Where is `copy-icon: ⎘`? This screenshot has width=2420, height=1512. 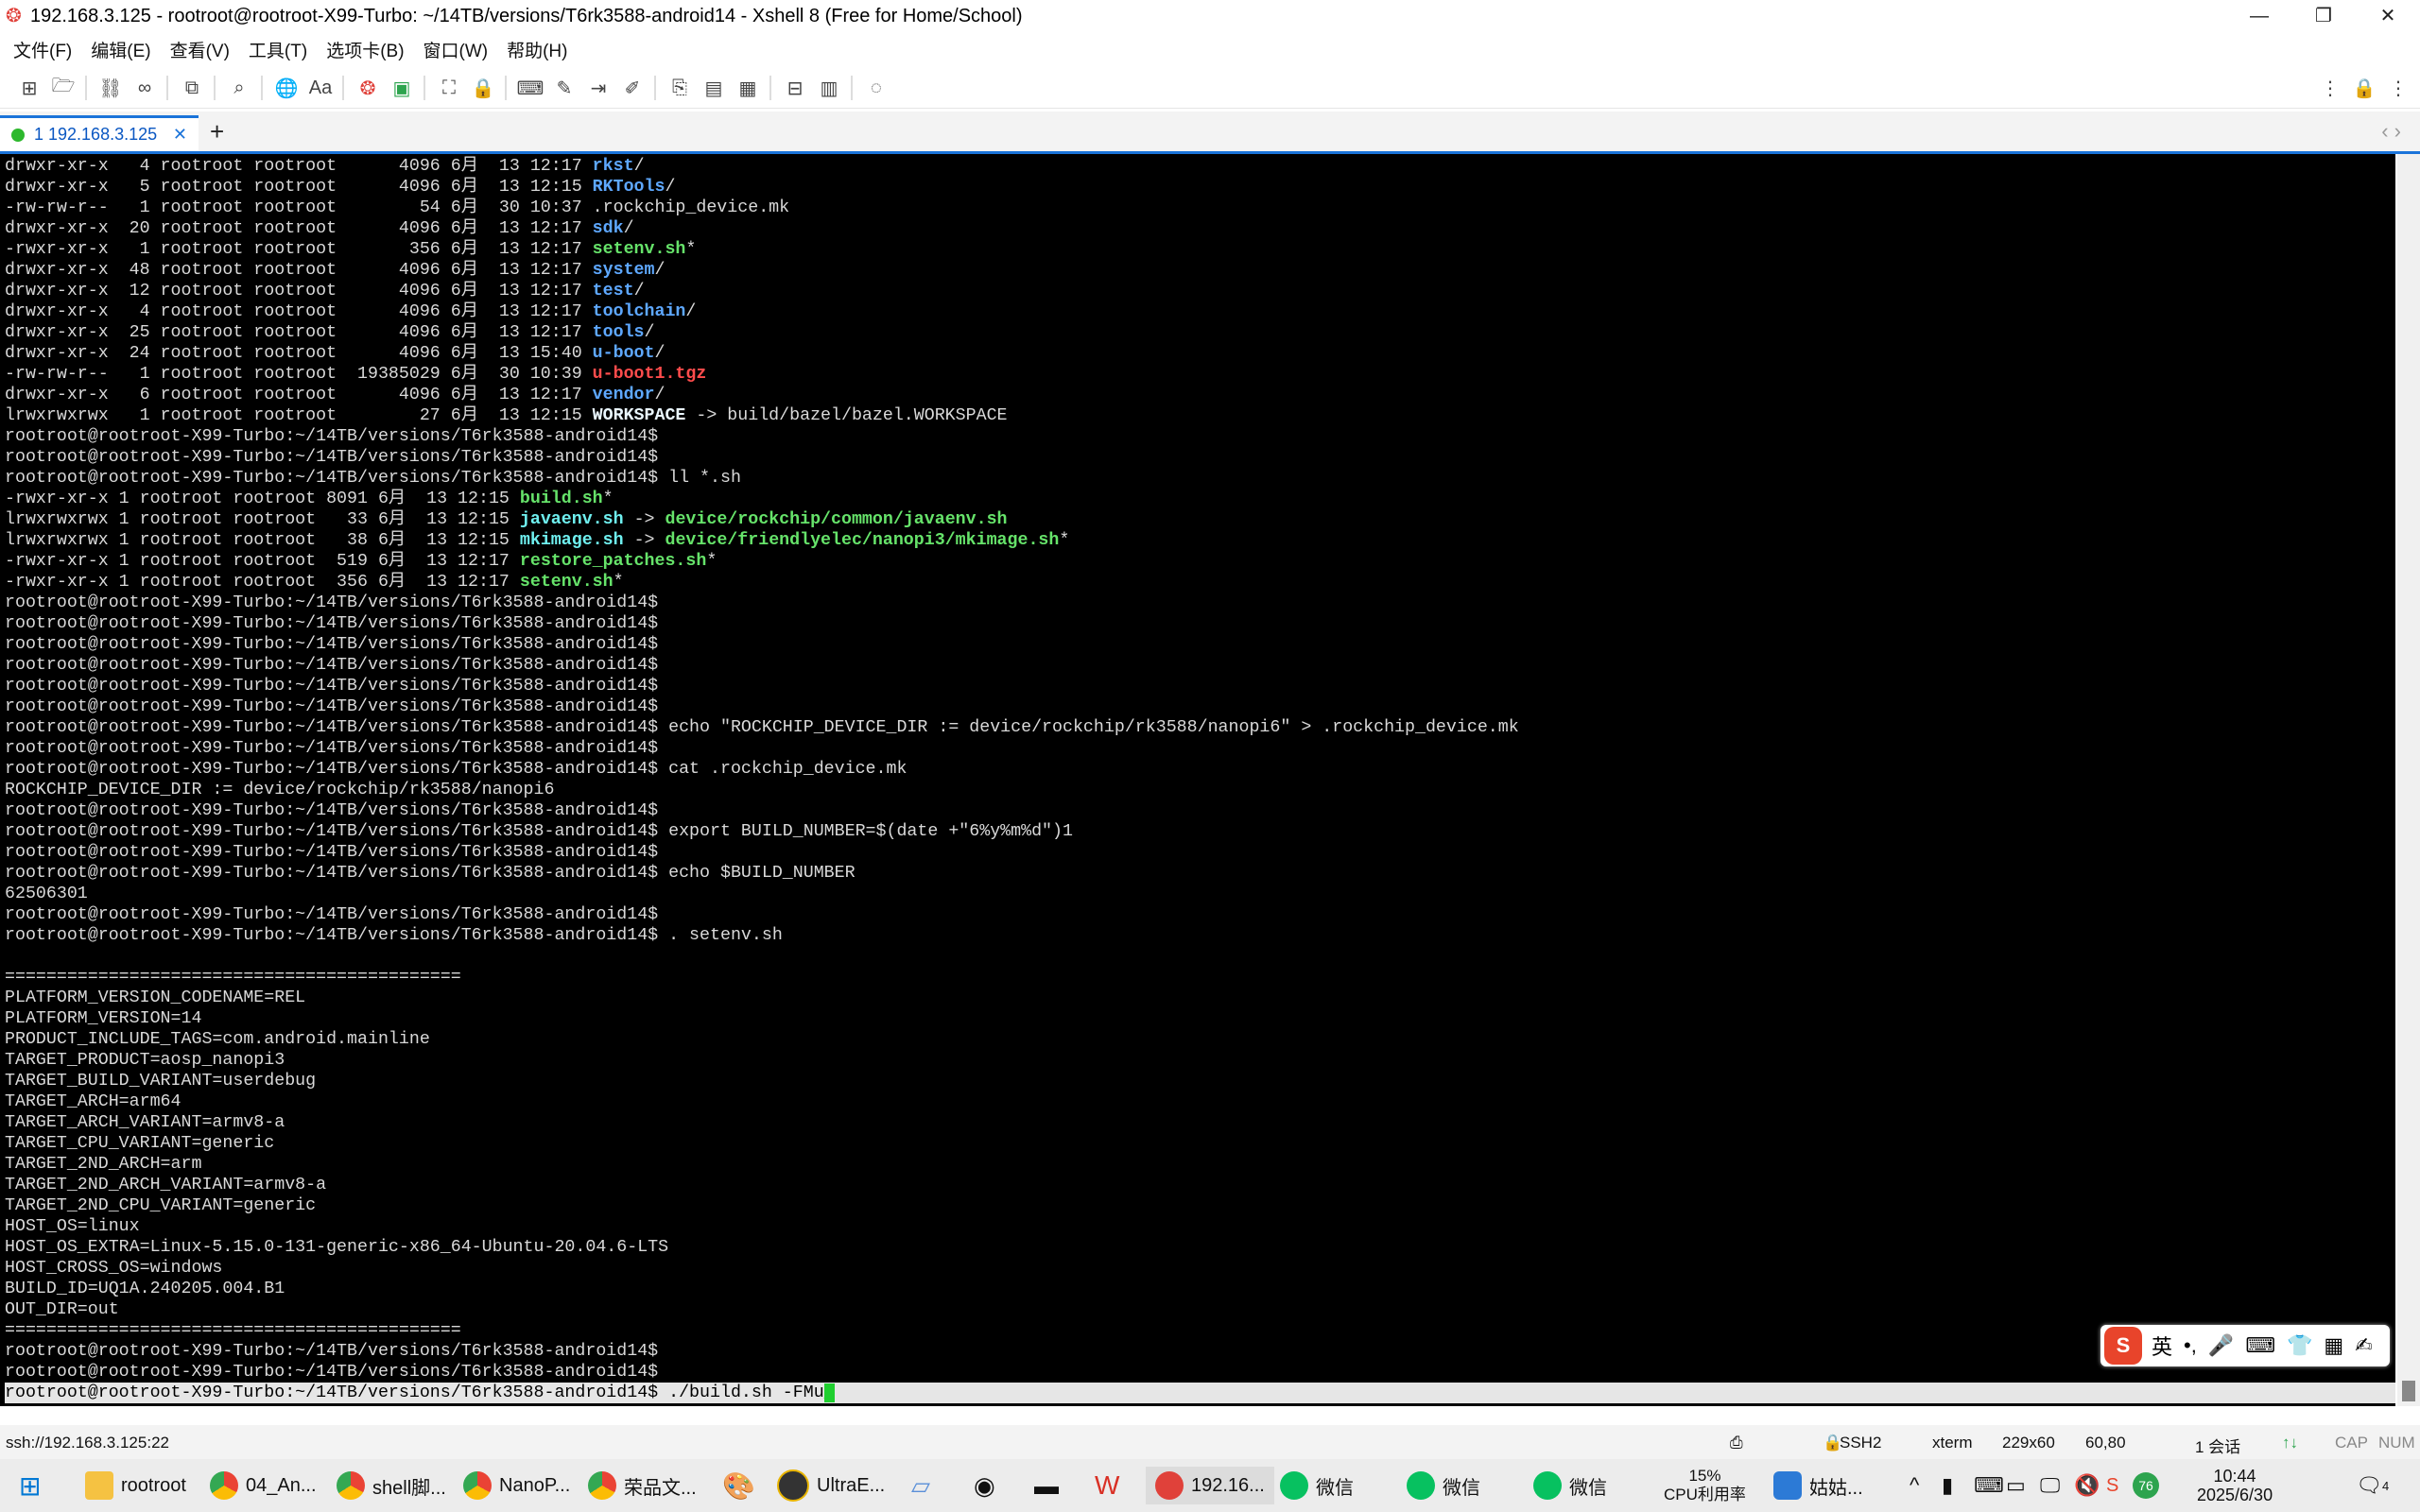
copy-icon: ⎘ is located at coordinates (680, 88).